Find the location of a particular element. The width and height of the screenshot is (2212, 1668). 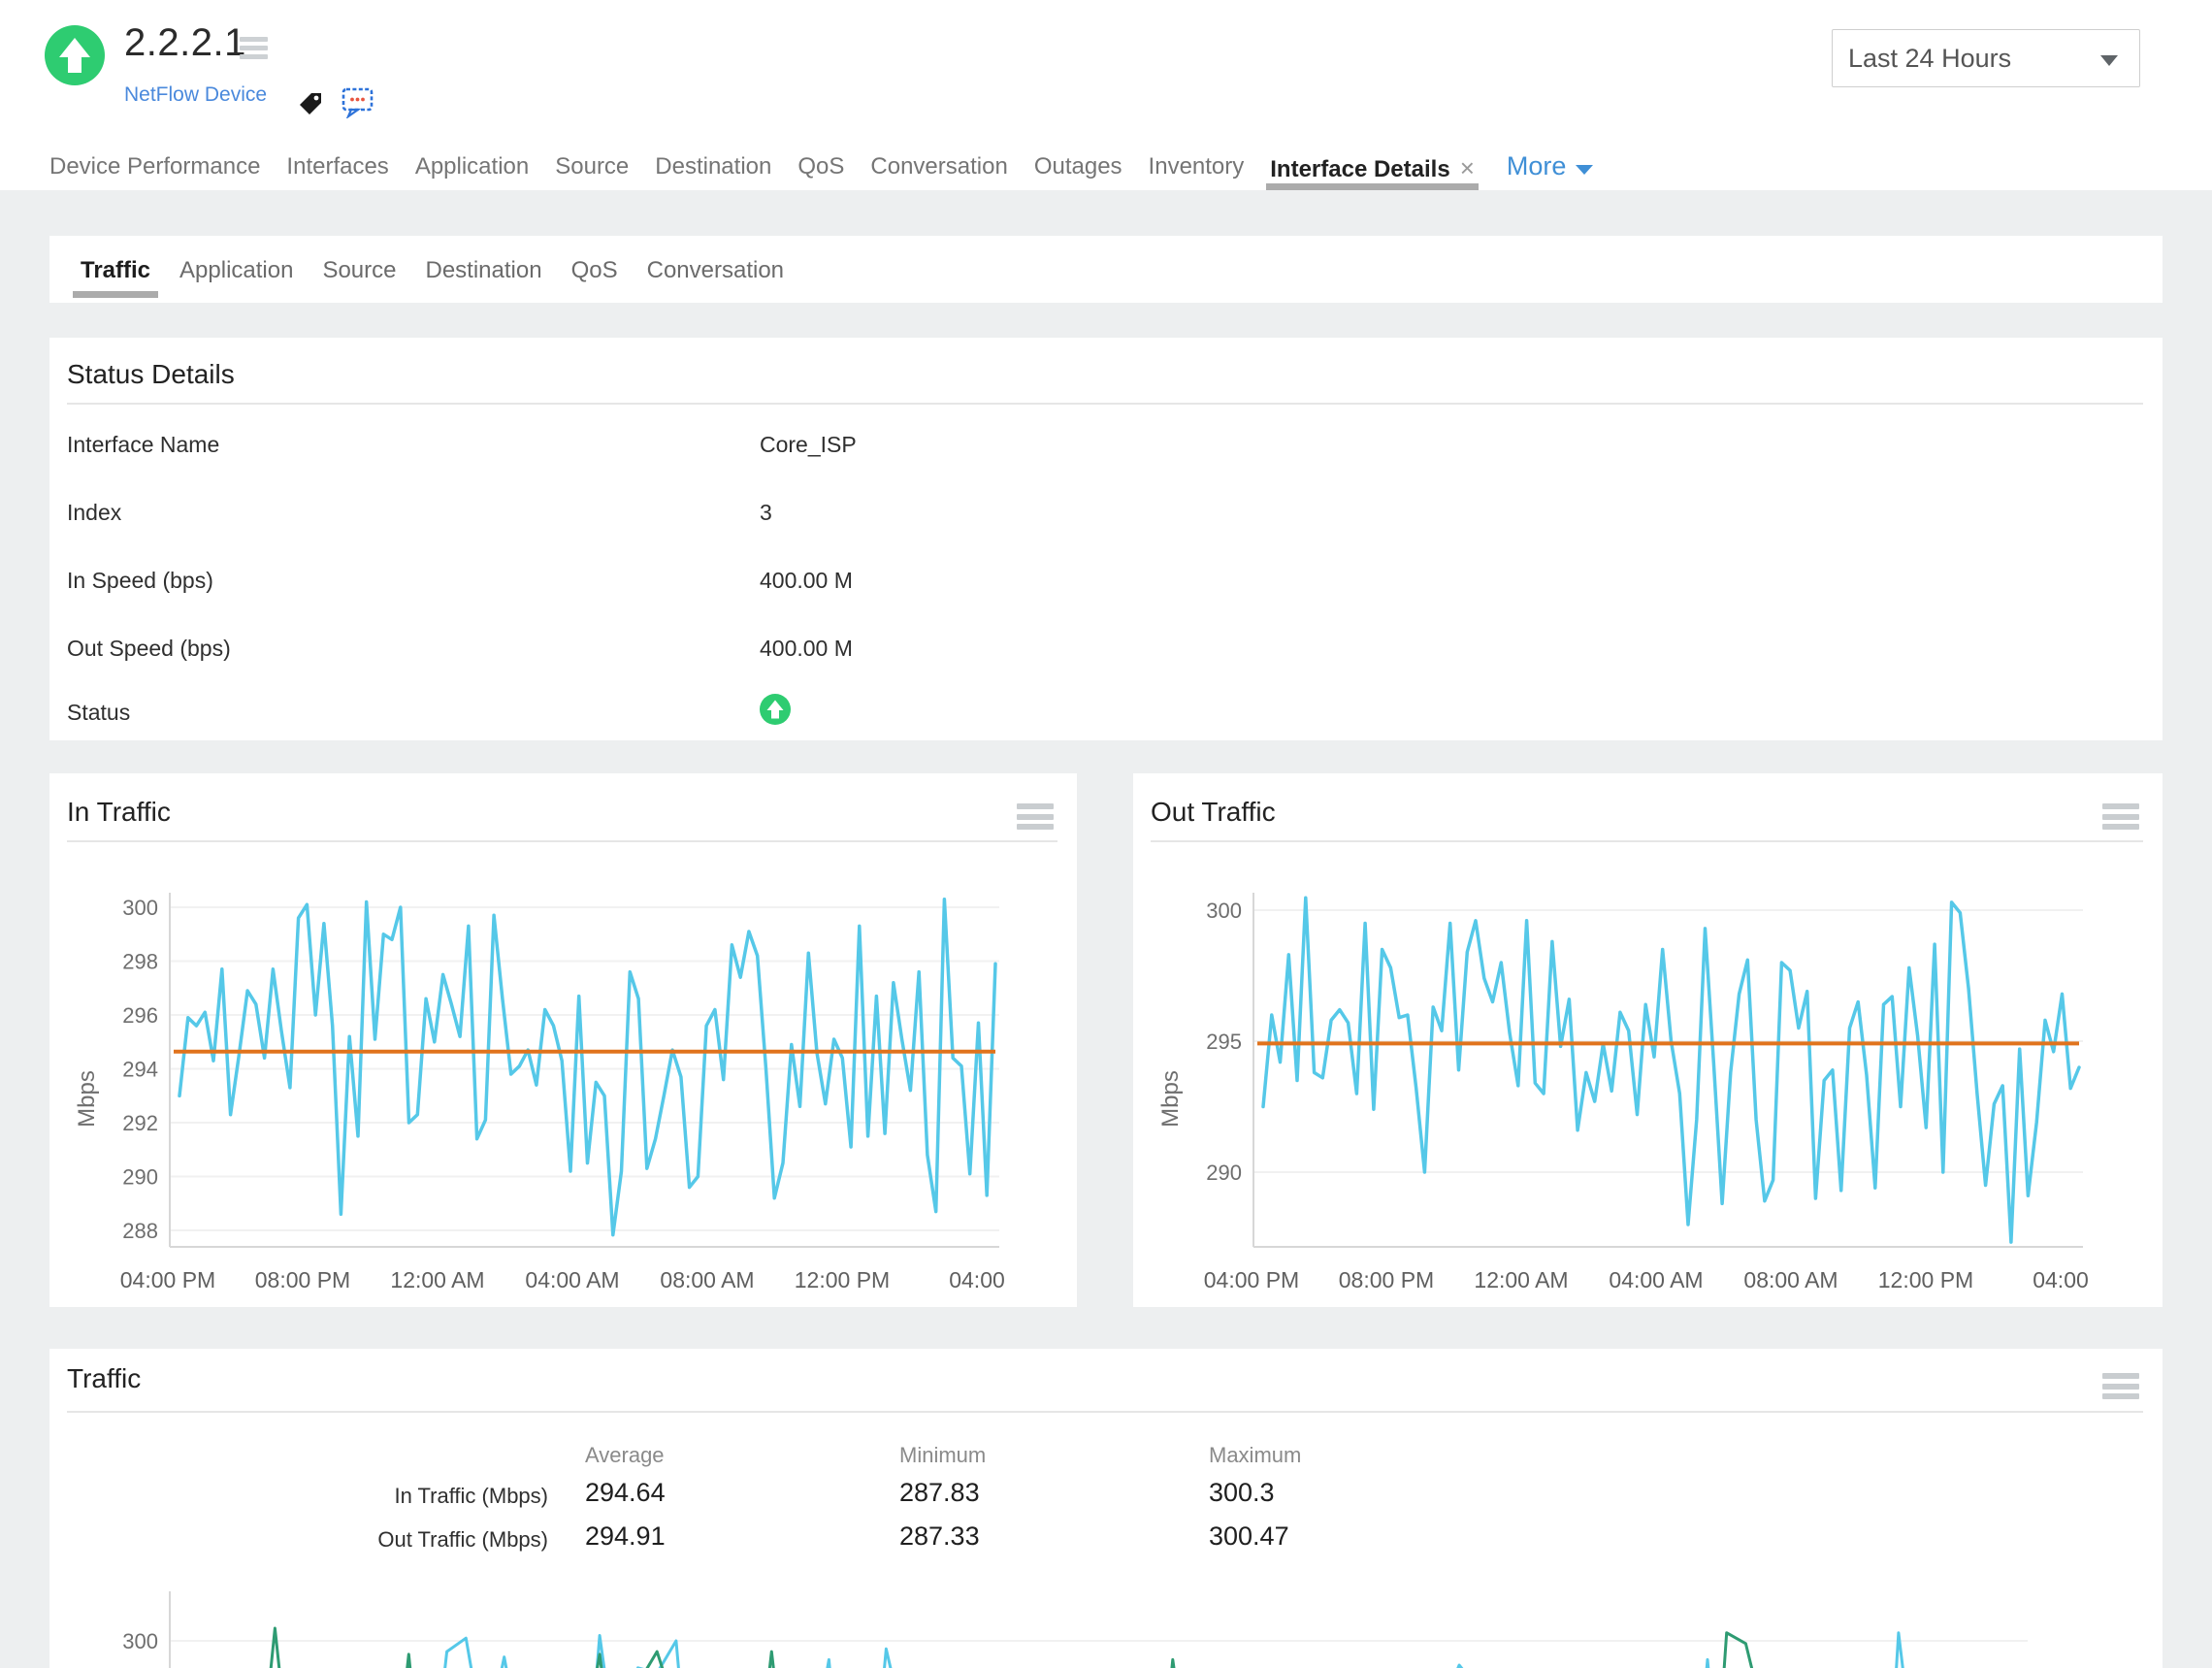

subtab-source: Source is located at coordinates (359, 269).